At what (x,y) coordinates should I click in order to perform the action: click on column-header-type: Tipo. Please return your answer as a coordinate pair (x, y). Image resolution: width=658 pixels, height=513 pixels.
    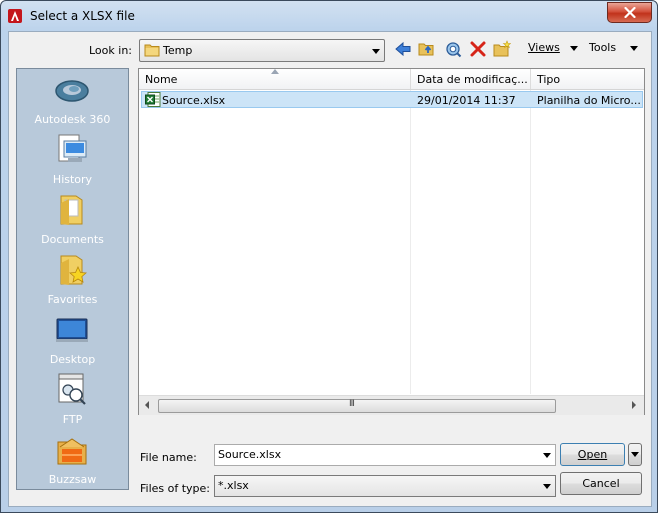
    Looking at the image, I should click on (587, 79).